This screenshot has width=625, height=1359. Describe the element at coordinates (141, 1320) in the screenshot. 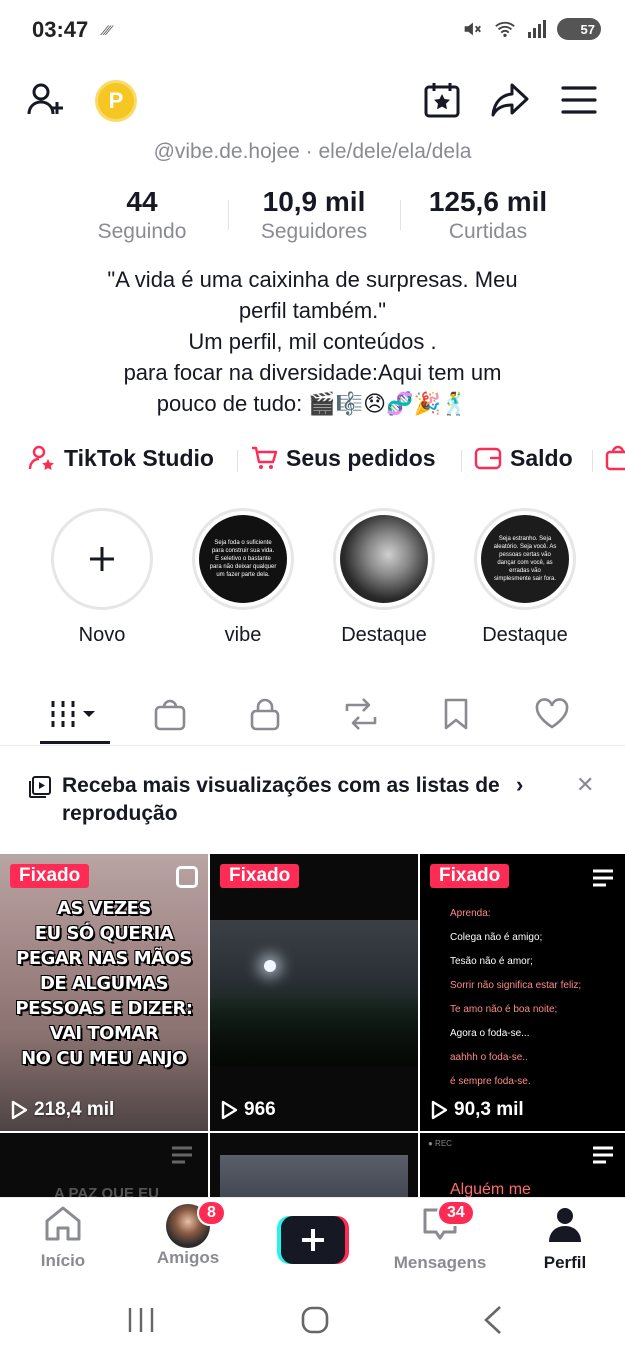

I see `recent-apps-icon` at that location.